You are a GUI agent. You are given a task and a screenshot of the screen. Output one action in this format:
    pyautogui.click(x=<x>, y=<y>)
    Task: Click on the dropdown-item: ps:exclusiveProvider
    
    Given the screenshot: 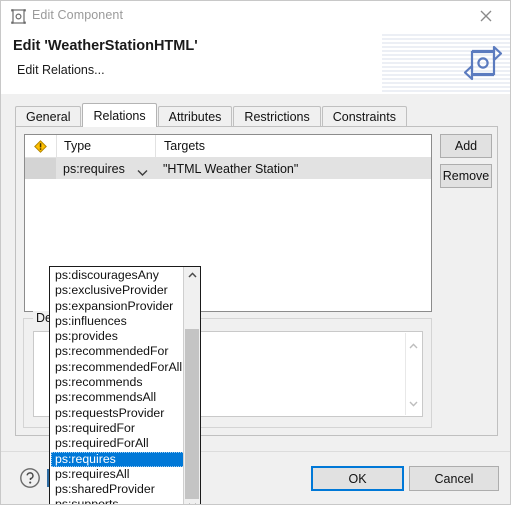 What is the action you would take?
    pyautogui.click(x=118, y=290)
    